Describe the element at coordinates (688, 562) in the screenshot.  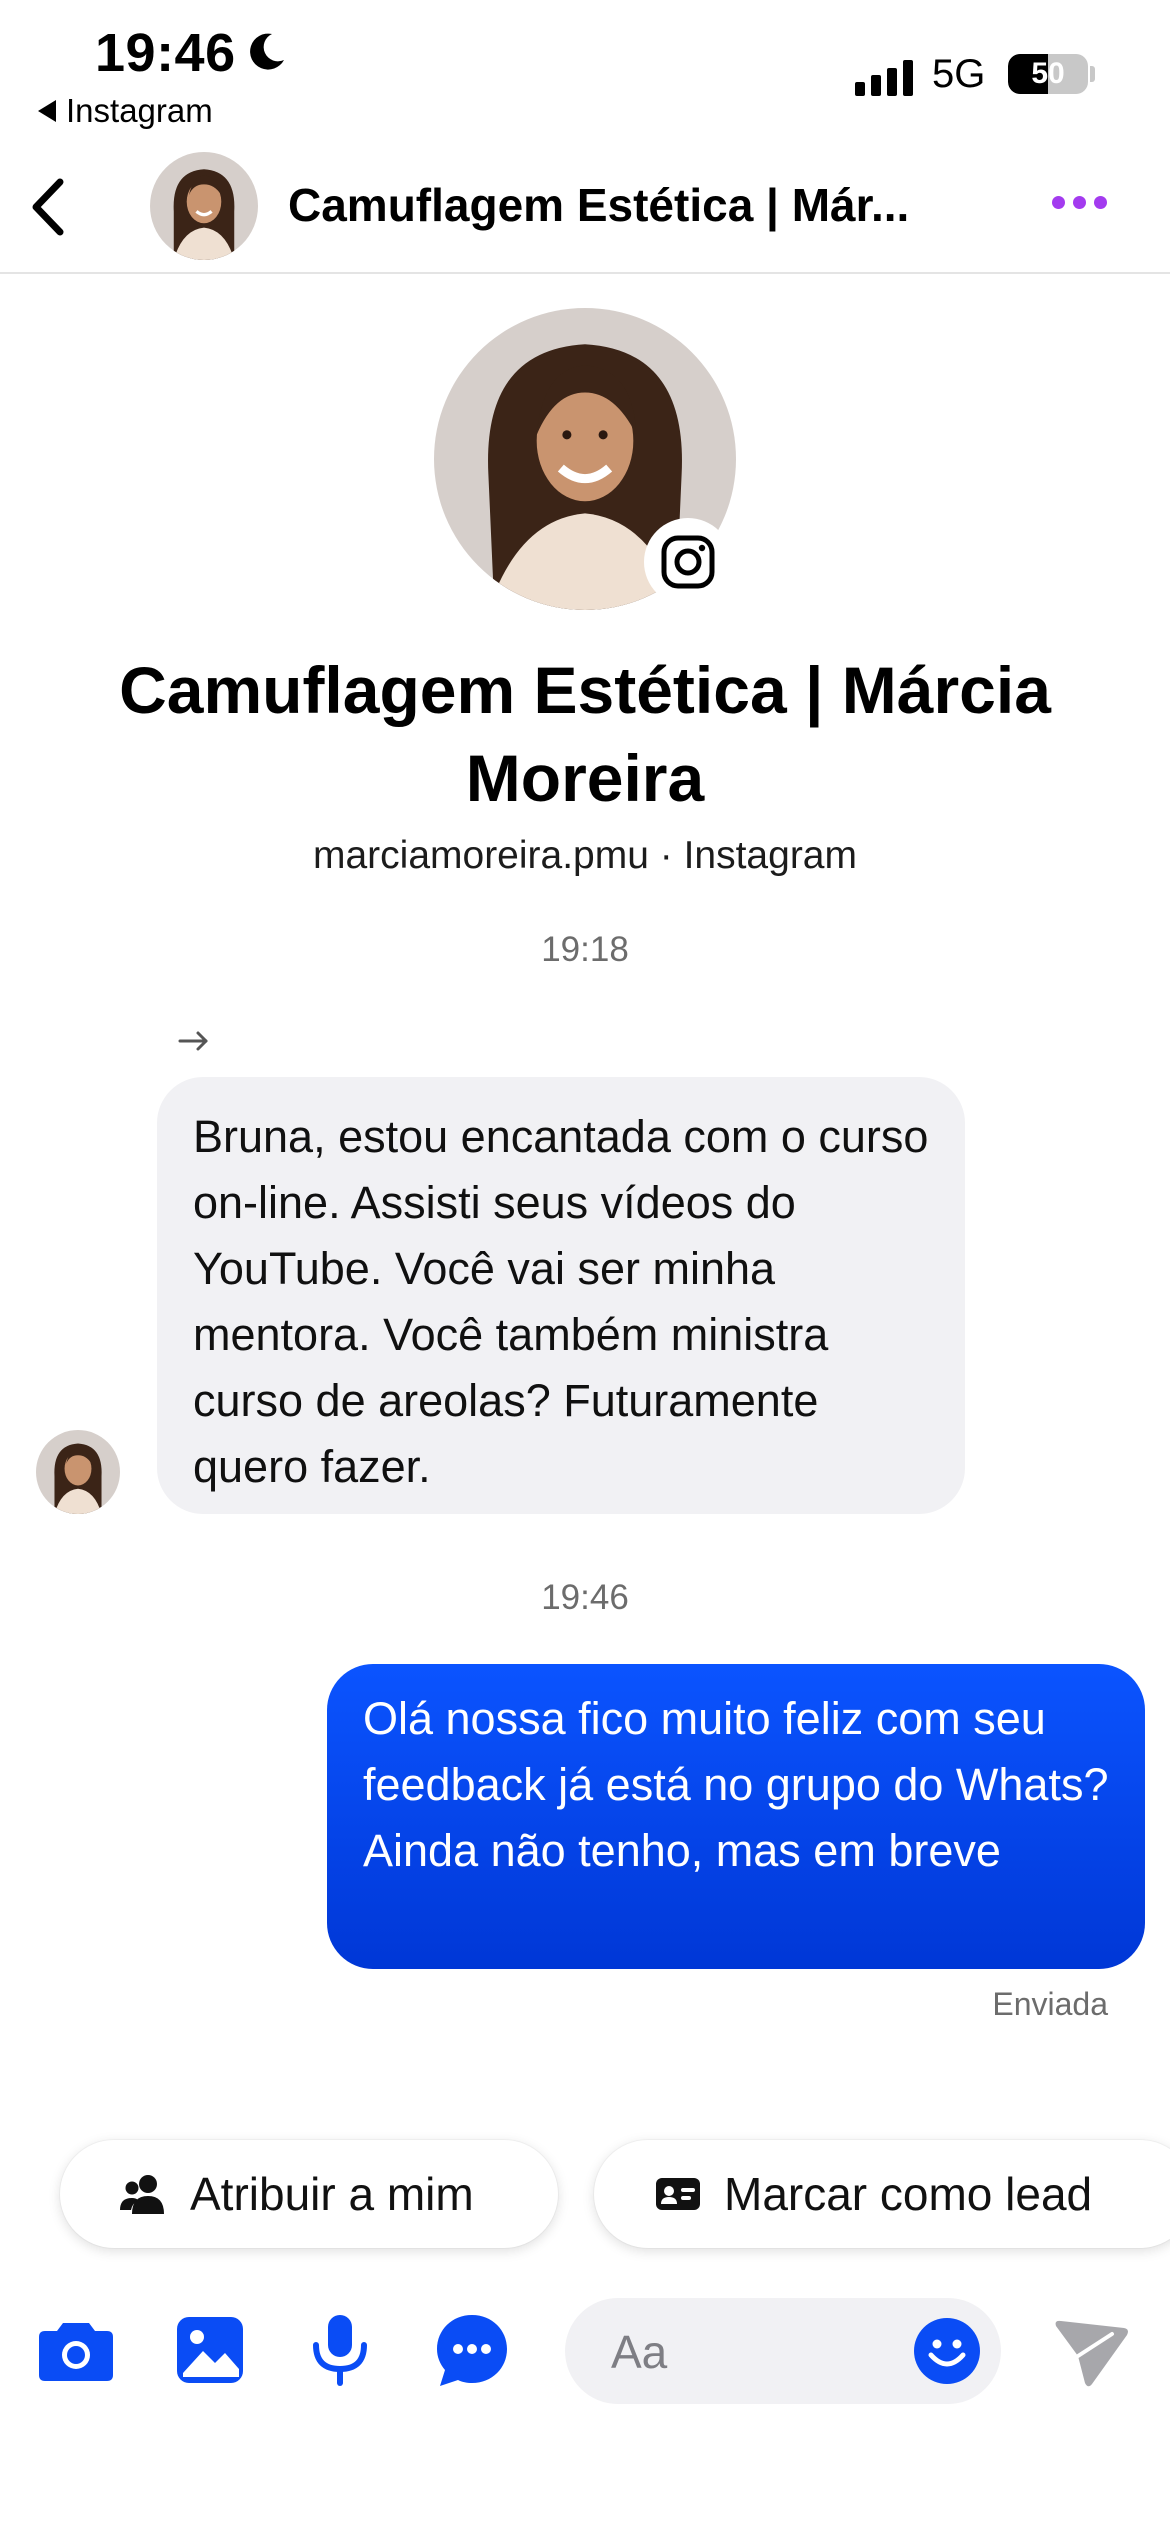
I see `instagram-icon` at that location.